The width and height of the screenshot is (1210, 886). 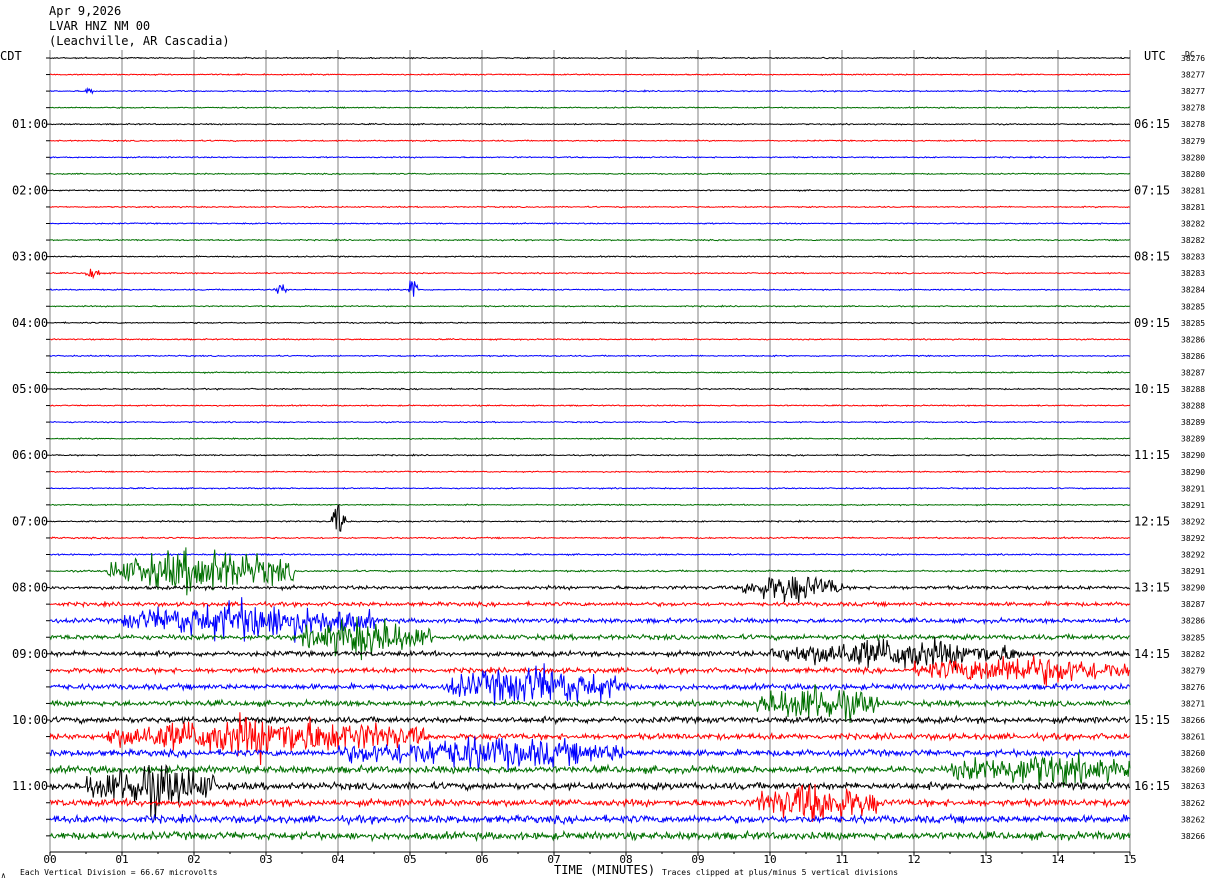 What do you see at coordinates (1152, 455) in the screenshot?
I see `right-hour-label: 11:15` at bounding box center [1152, 455].